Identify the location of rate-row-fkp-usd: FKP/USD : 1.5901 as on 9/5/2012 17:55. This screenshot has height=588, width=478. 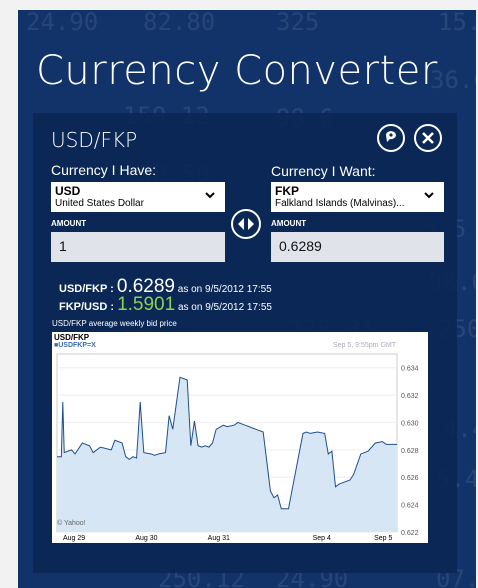
(165, 305).